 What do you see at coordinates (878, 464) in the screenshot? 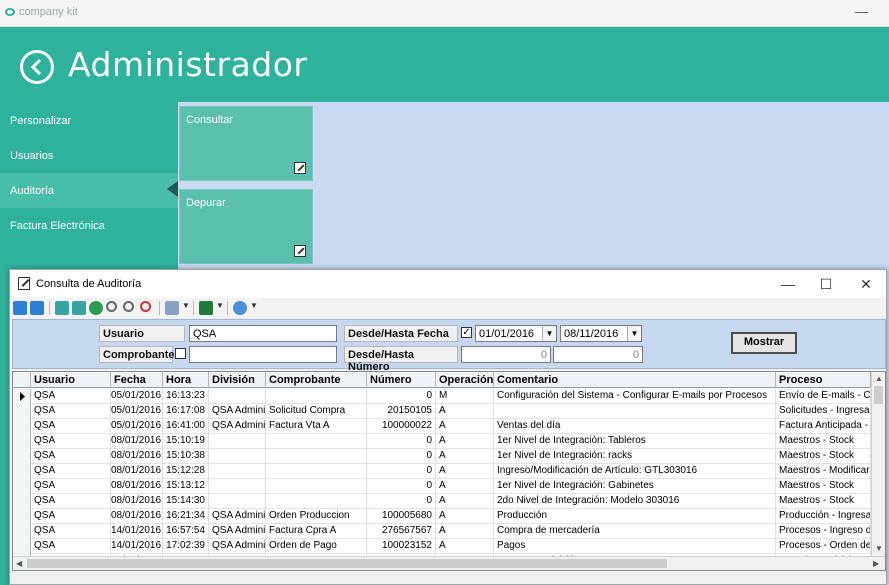
I see `vertical-scrollbar: ▲ ▼` at bounding box center [878, 464].